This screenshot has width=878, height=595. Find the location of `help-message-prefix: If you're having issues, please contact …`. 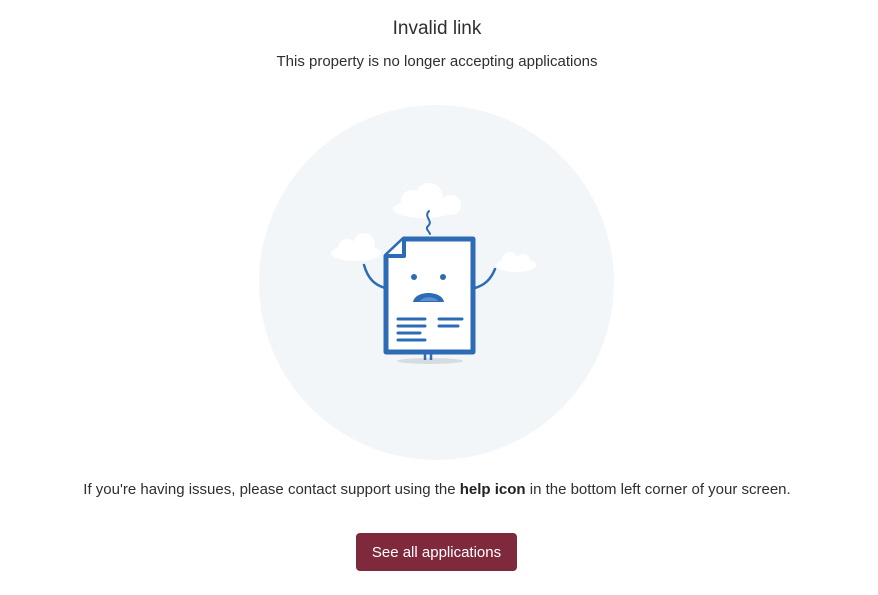

help-message-prefix: If you're having issues, please contact … is located at coordinates (271, 489).